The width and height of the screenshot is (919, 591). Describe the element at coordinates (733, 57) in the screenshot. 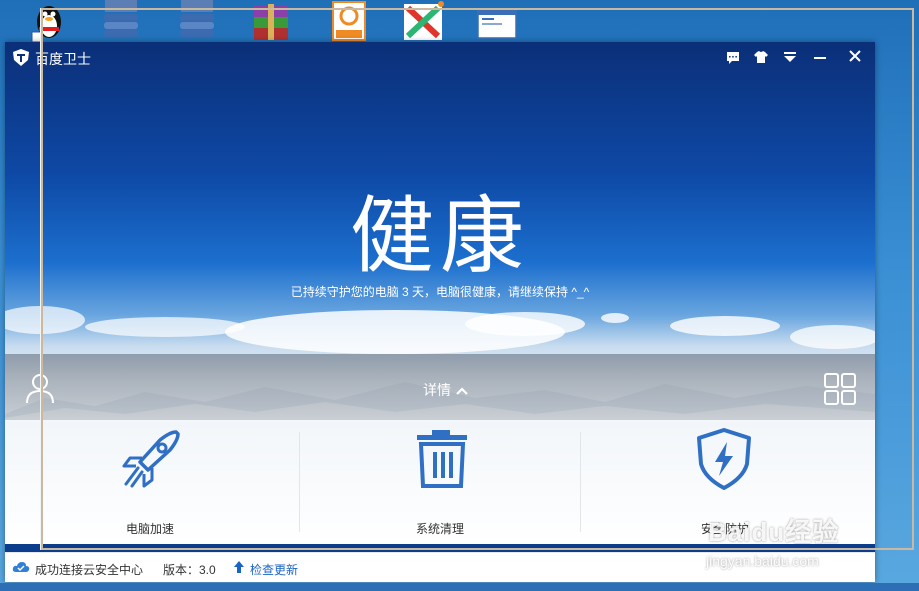

I see `feedback-icon` at that location.